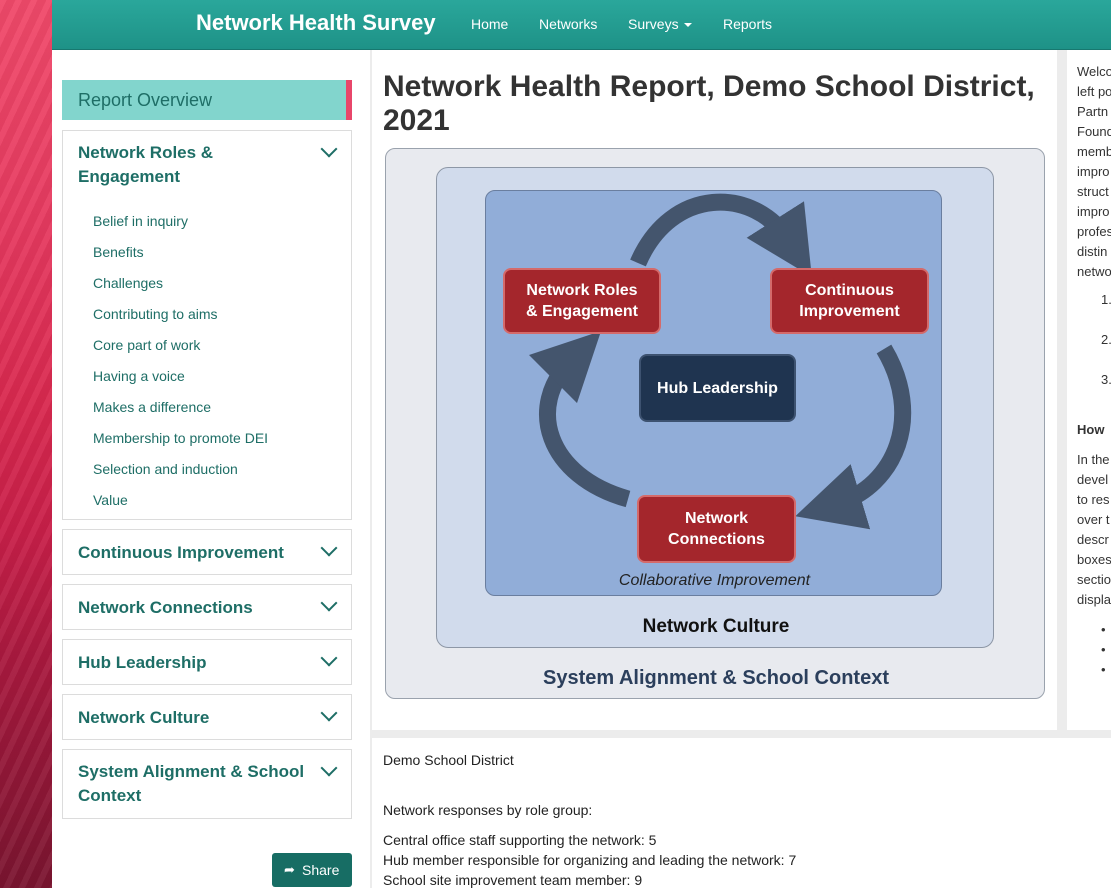 The image size is (1111, 888). What do you see at coordinates (568, 24) in the screenshot?
I see `nav-networks: Networks` at bounding box center [568, 24].